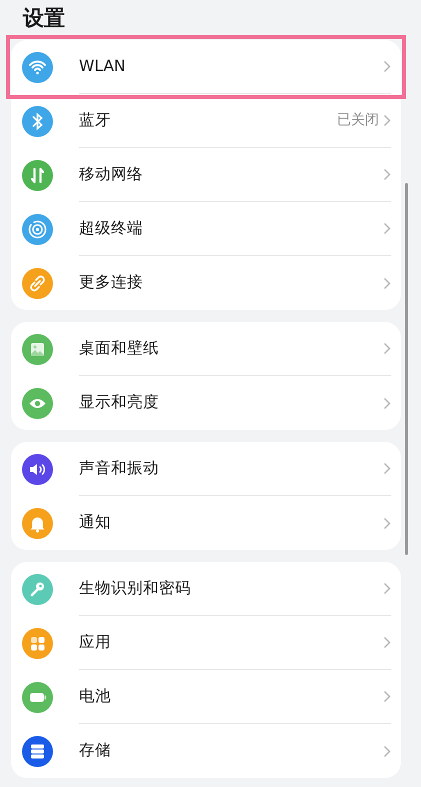 This screenshot has width=421, height=787. What do you see at coordinates (95, 642) in the screenshot?
I see `item-label: 应用` at bounding box center [95, 642].